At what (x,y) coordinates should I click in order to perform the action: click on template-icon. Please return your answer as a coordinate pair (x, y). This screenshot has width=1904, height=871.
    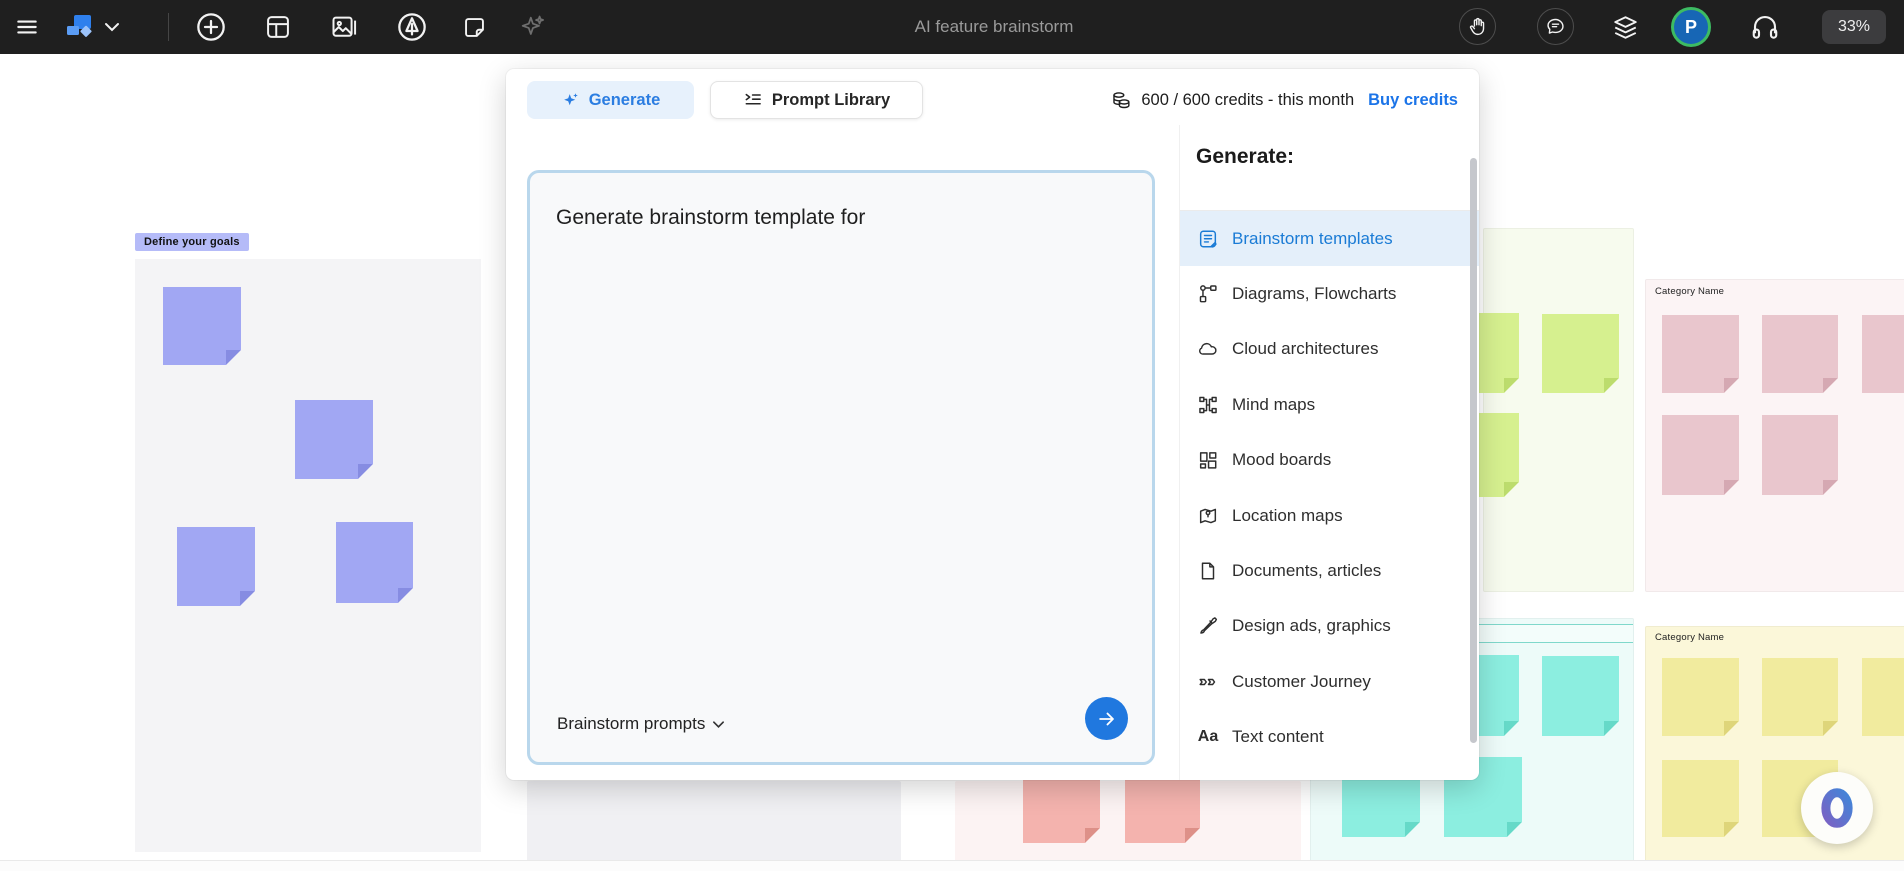
    Looking at the image, I should click on (278, 27).